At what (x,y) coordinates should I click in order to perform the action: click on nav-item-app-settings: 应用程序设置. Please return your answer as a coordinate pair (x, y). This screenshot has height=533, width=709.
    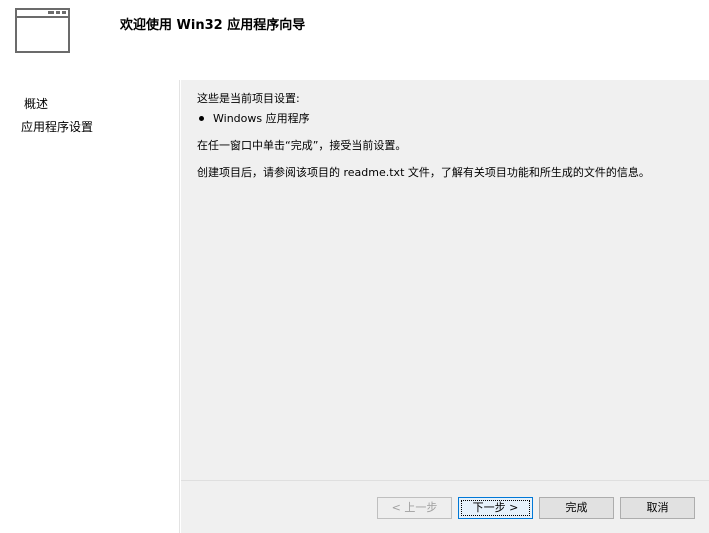
    Looking at the image, I should click on (57, 126).